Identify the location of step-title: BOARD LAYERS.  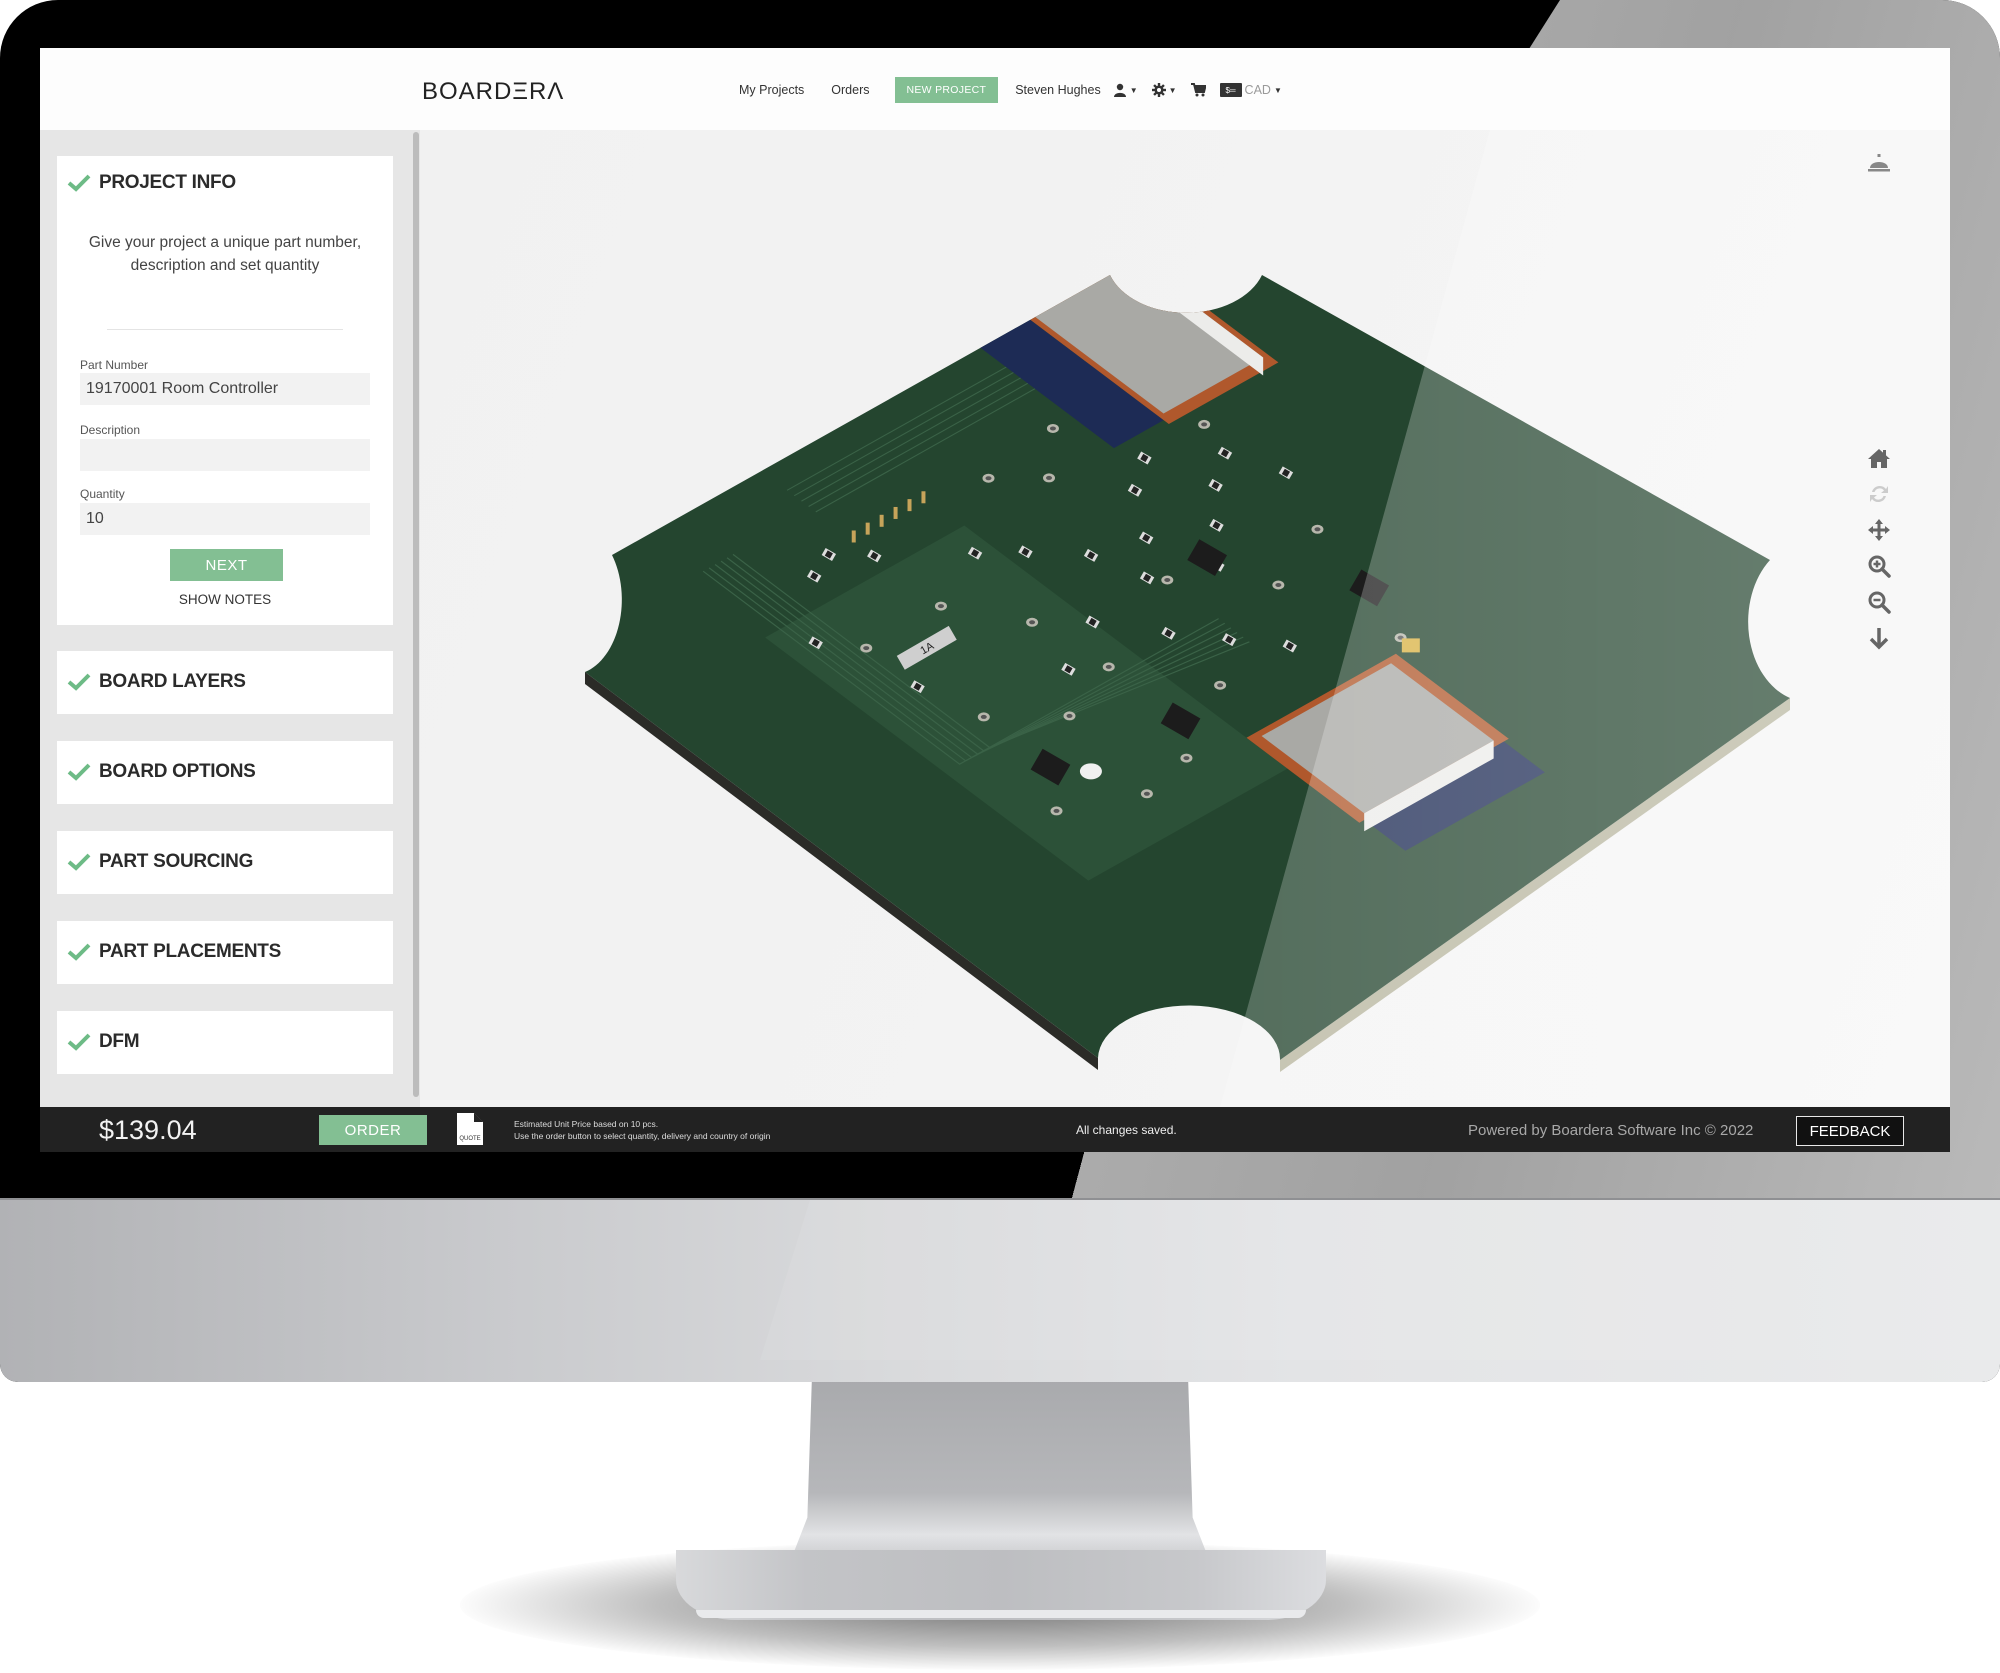
(172, 681).